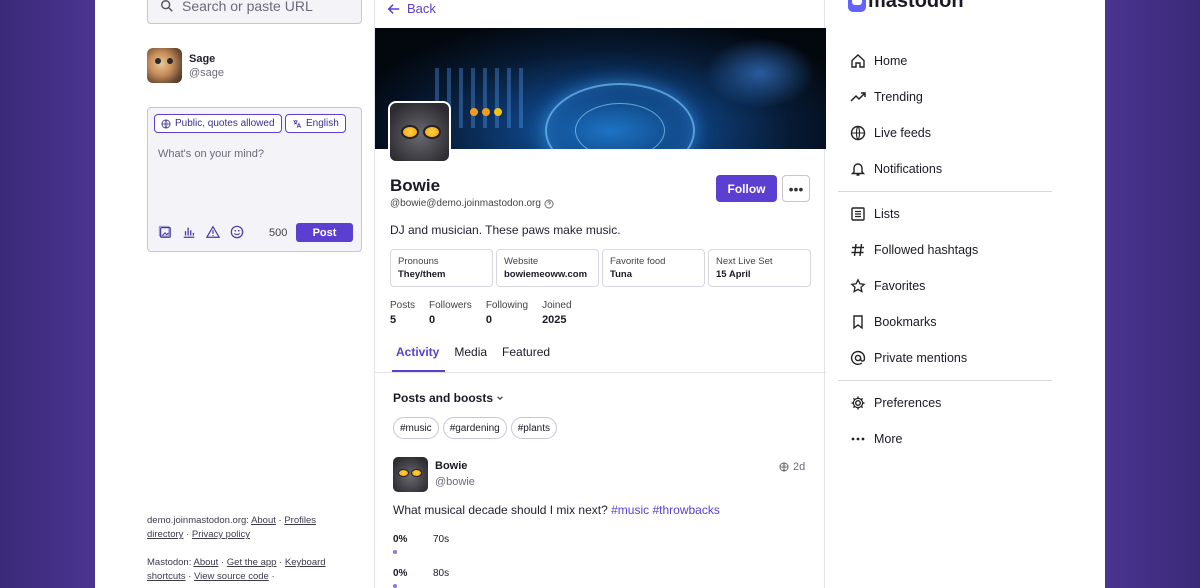 This screenshot has height=588, width=1200. Describe the element at coordinates (166, 576) in the screenshot. I see `shortcuts-link: shortcuts` at that location.